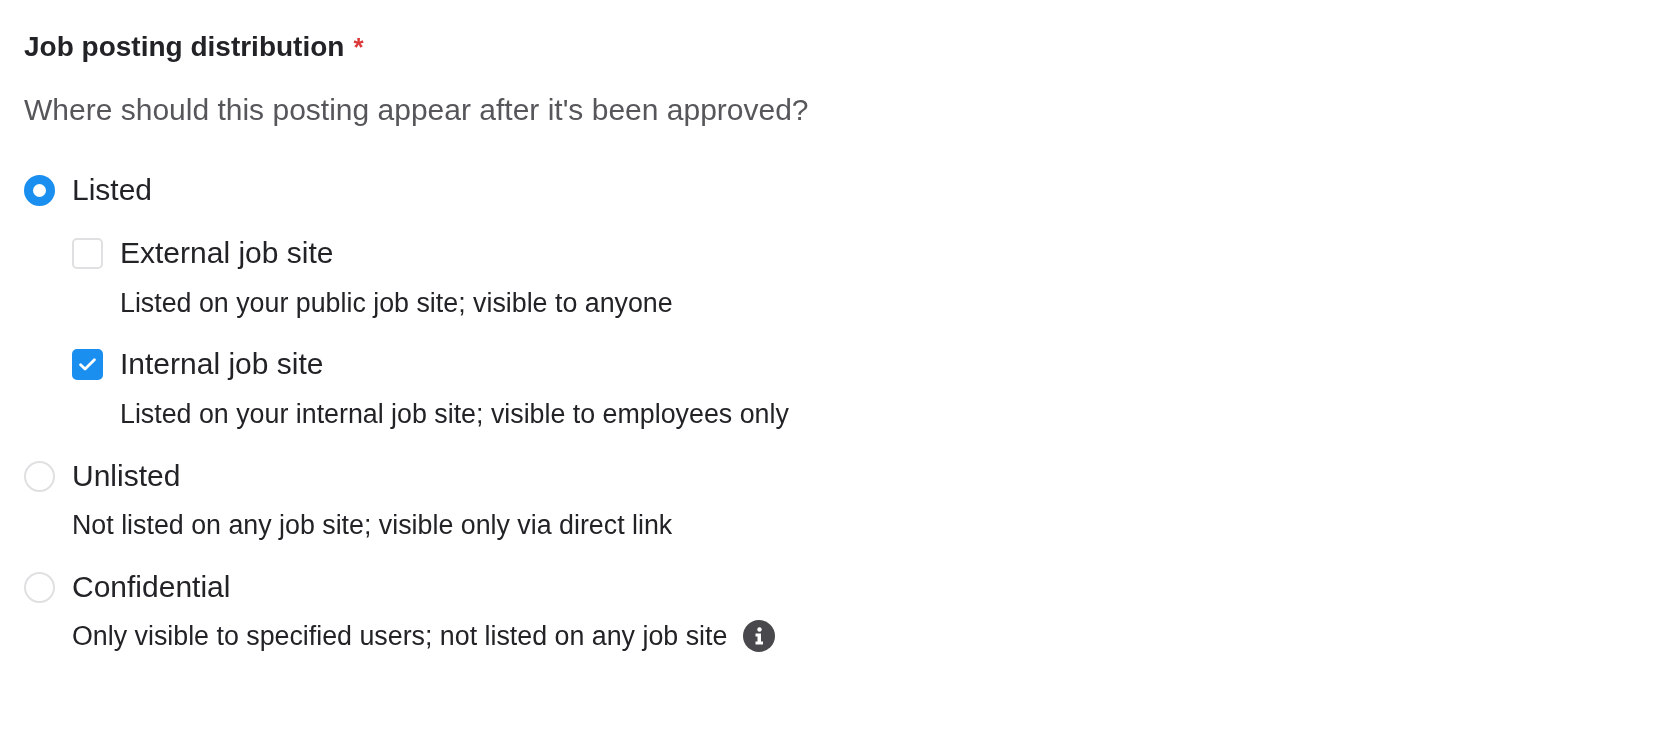  What do you see at coordinates (112, 190) in the screenshot?
I see `option-label: Listed` at bounding box center [112, 190].